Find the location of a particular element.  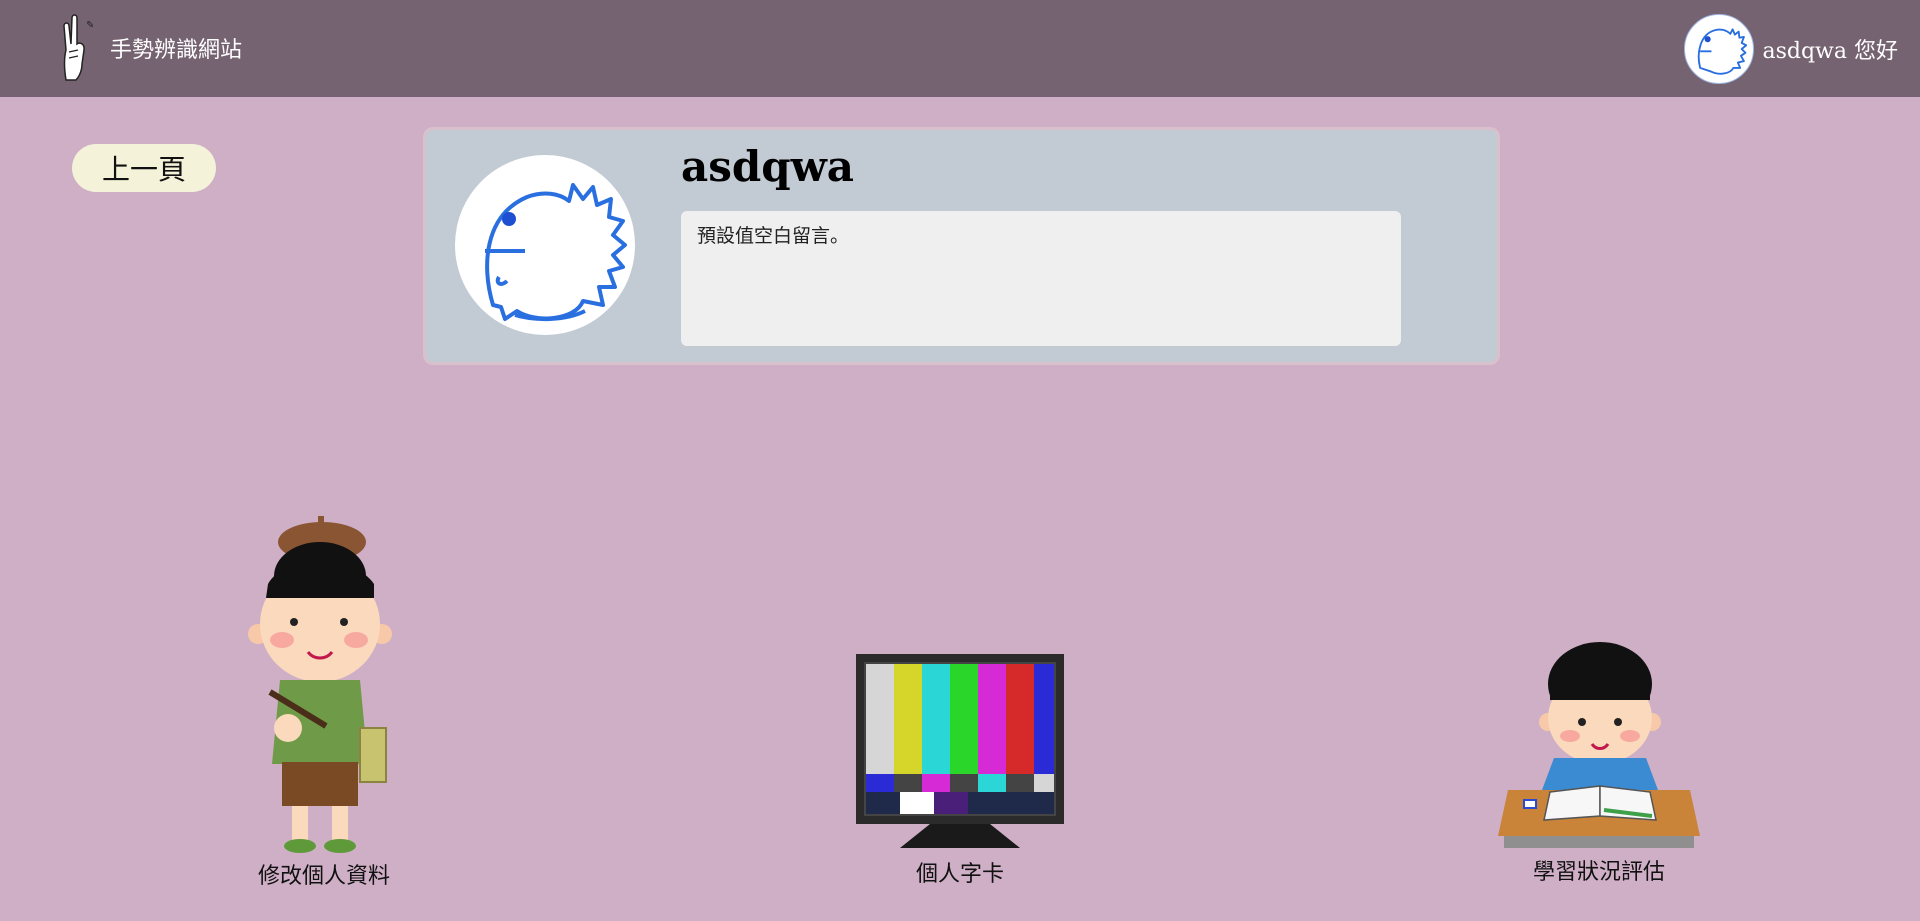

feature-edit-profile: 修改個人資料 is located at coordinates (324, 702).